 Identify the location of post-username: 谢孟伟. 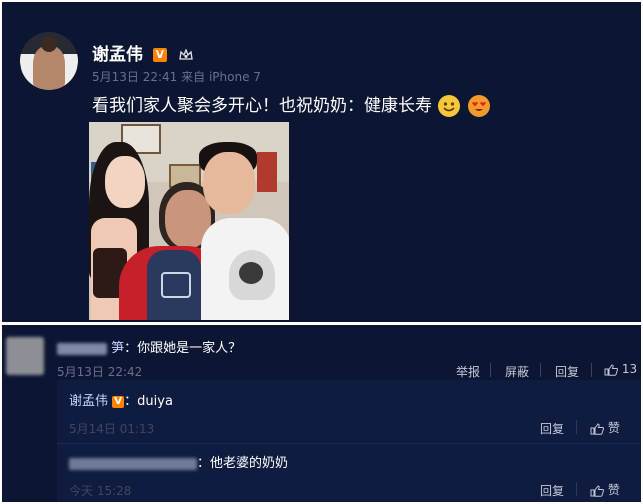
(117, 55).